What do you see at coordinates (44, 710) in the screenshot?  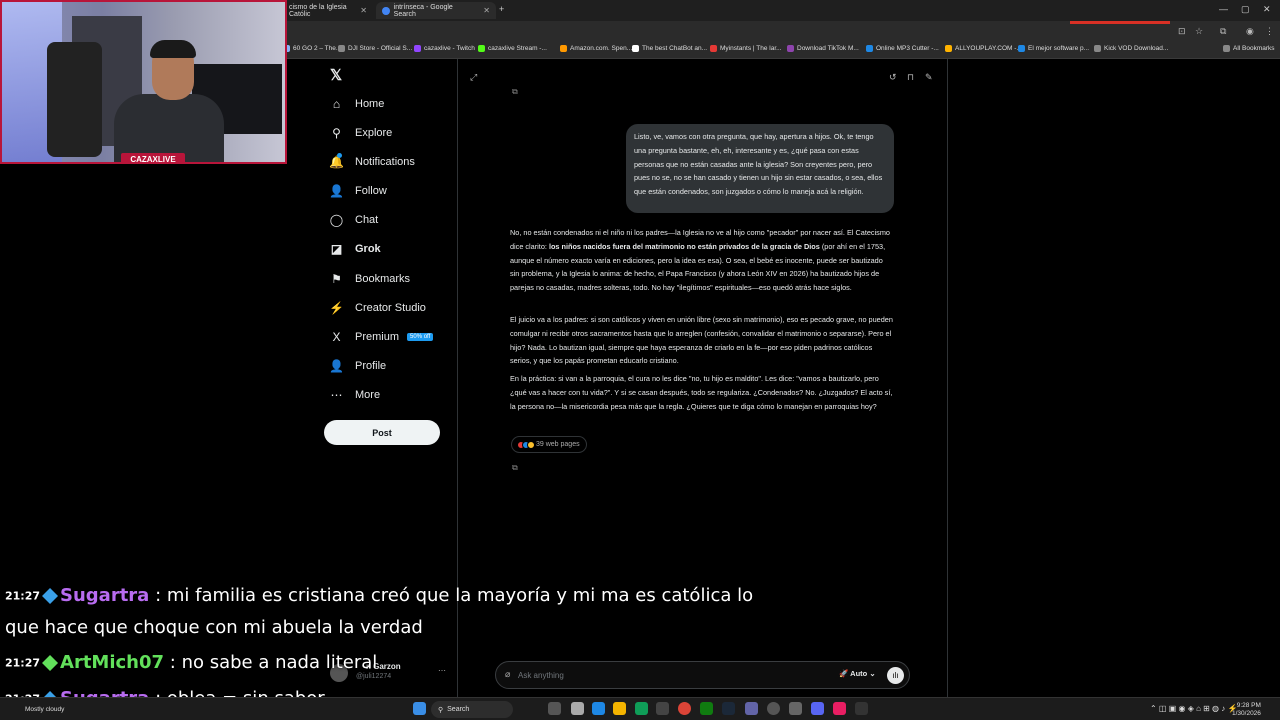 I see `weather-widget: Mostly cloudy` at bounding box center [44, 710].